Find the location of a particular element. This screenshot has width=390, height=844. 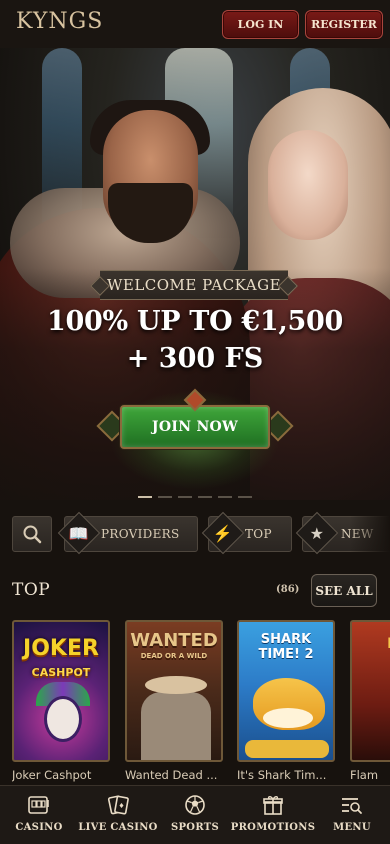

join-now-button: JOIN NOW is located at coordinates (195, 427).